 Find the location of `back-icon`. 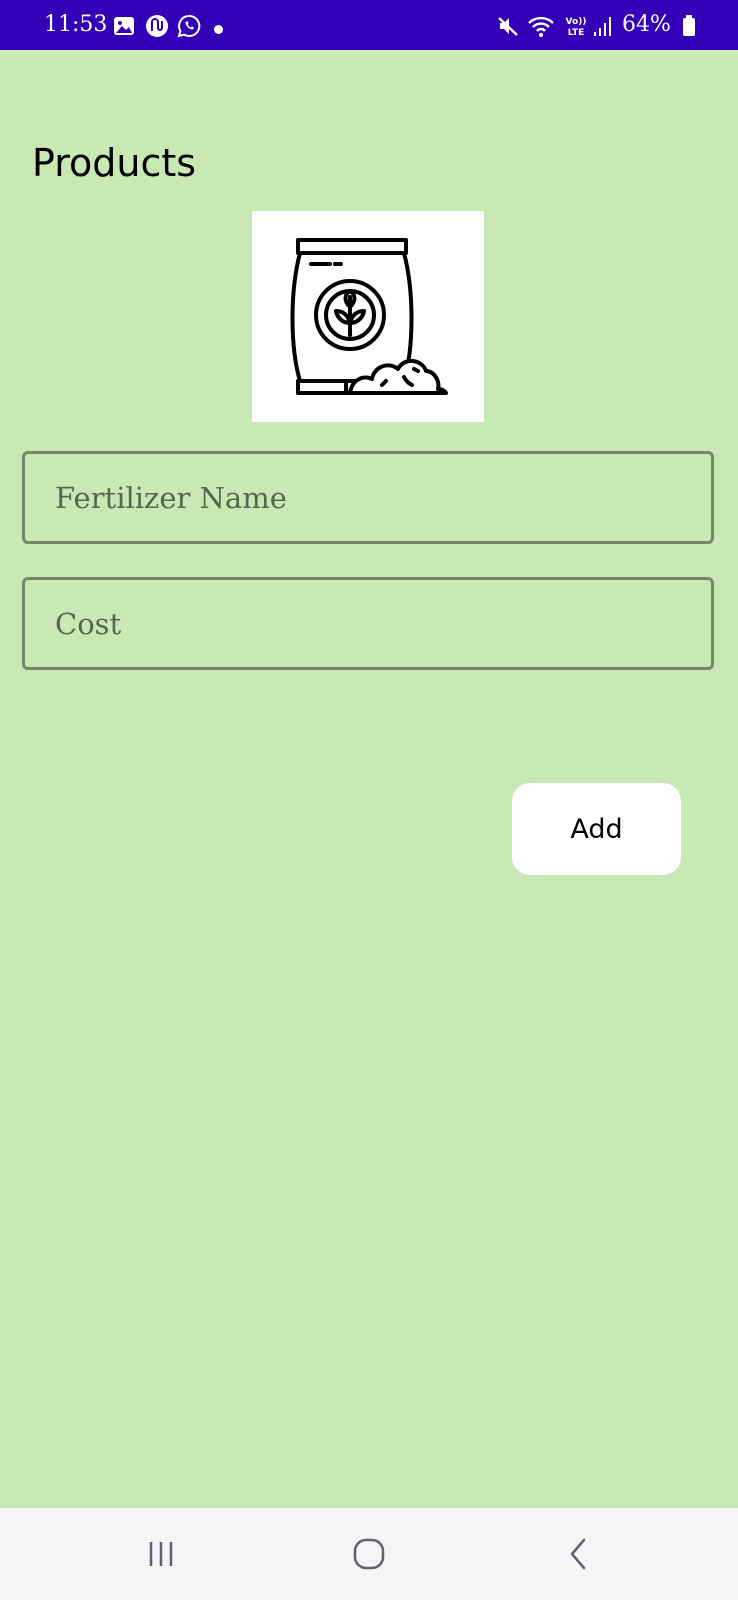

back-icon is located at coordinates (578, 1554).